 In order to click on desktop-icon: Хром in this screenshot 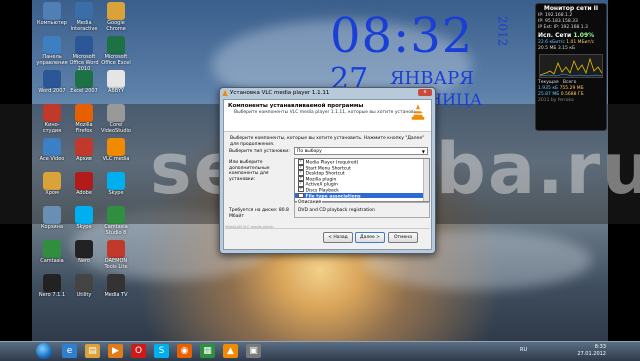, I will do `click(52, 184)`.